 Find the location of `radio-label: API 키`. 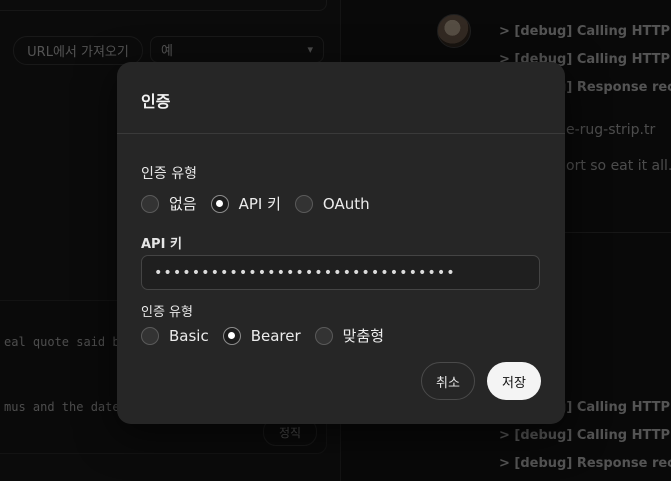

radio-label: API 키 is located at coordinates (259, 204).